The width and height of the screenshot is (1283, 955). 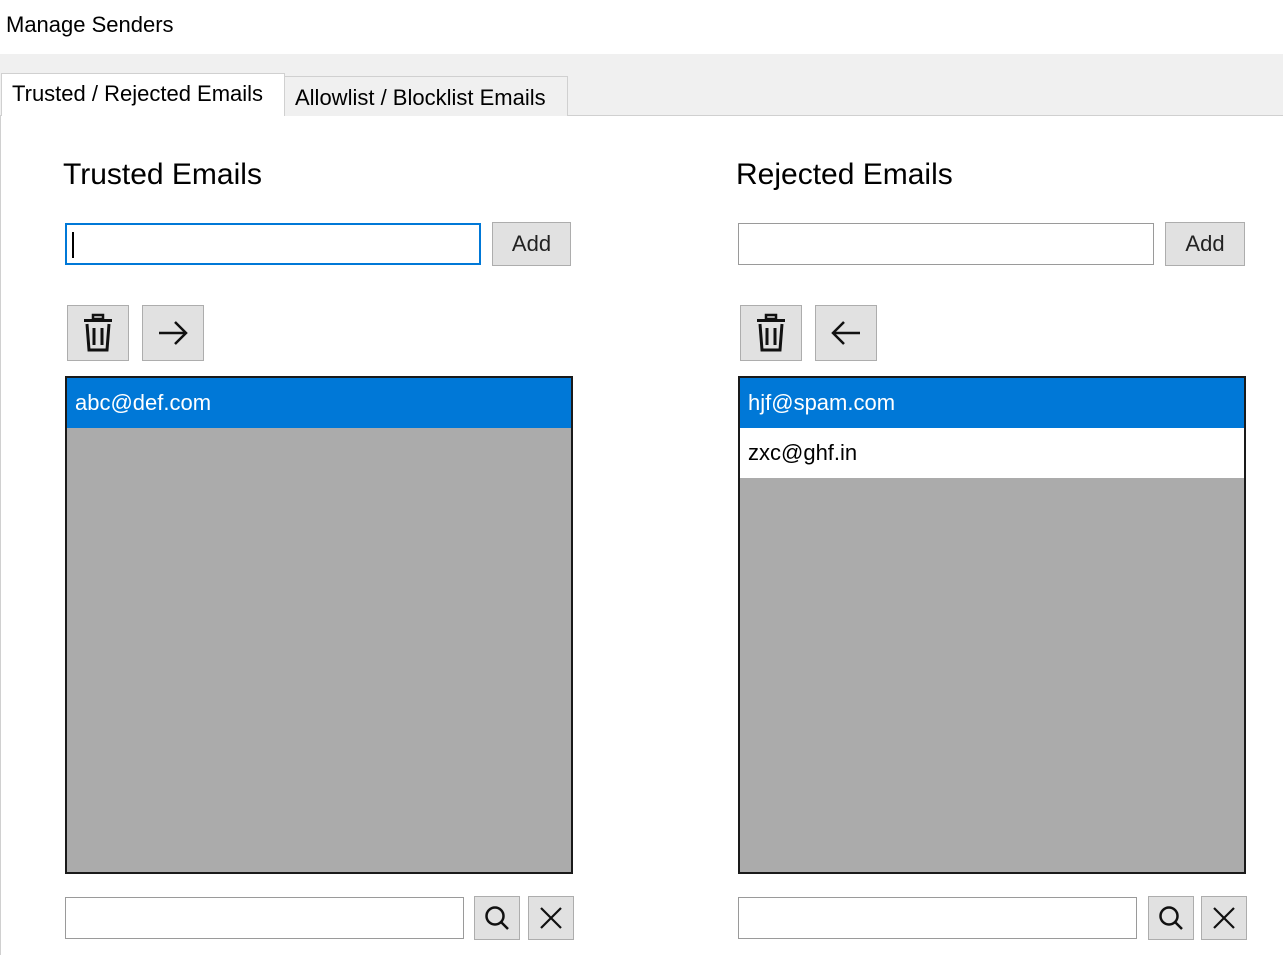 I want to click on arrow-left-icon, so click(x=846, y=333).